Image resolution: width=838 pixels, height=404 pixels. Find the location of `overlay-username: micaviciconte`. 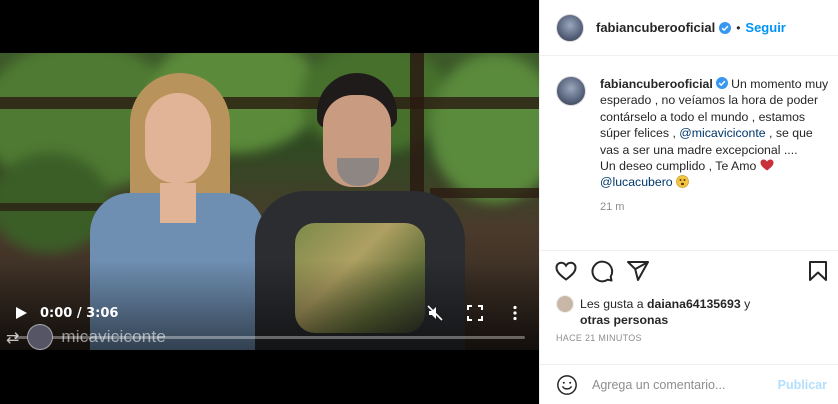

overlay-username: micaviciconte is located at coordinates (114, 336).